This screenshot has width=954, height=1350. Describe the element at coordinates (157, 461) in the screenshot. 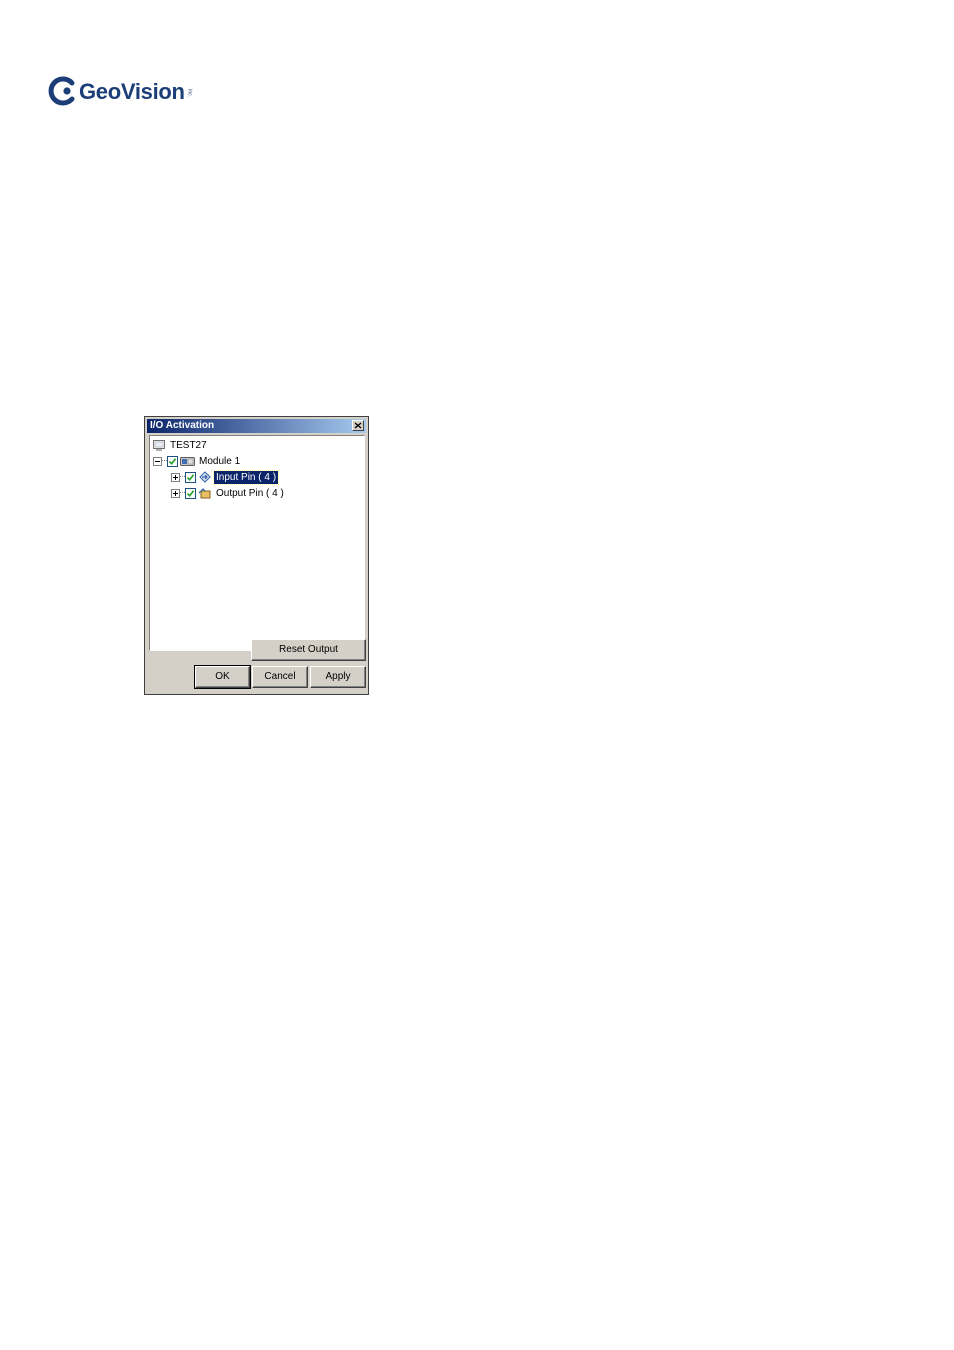

I see `collapse-toggle` at that location.